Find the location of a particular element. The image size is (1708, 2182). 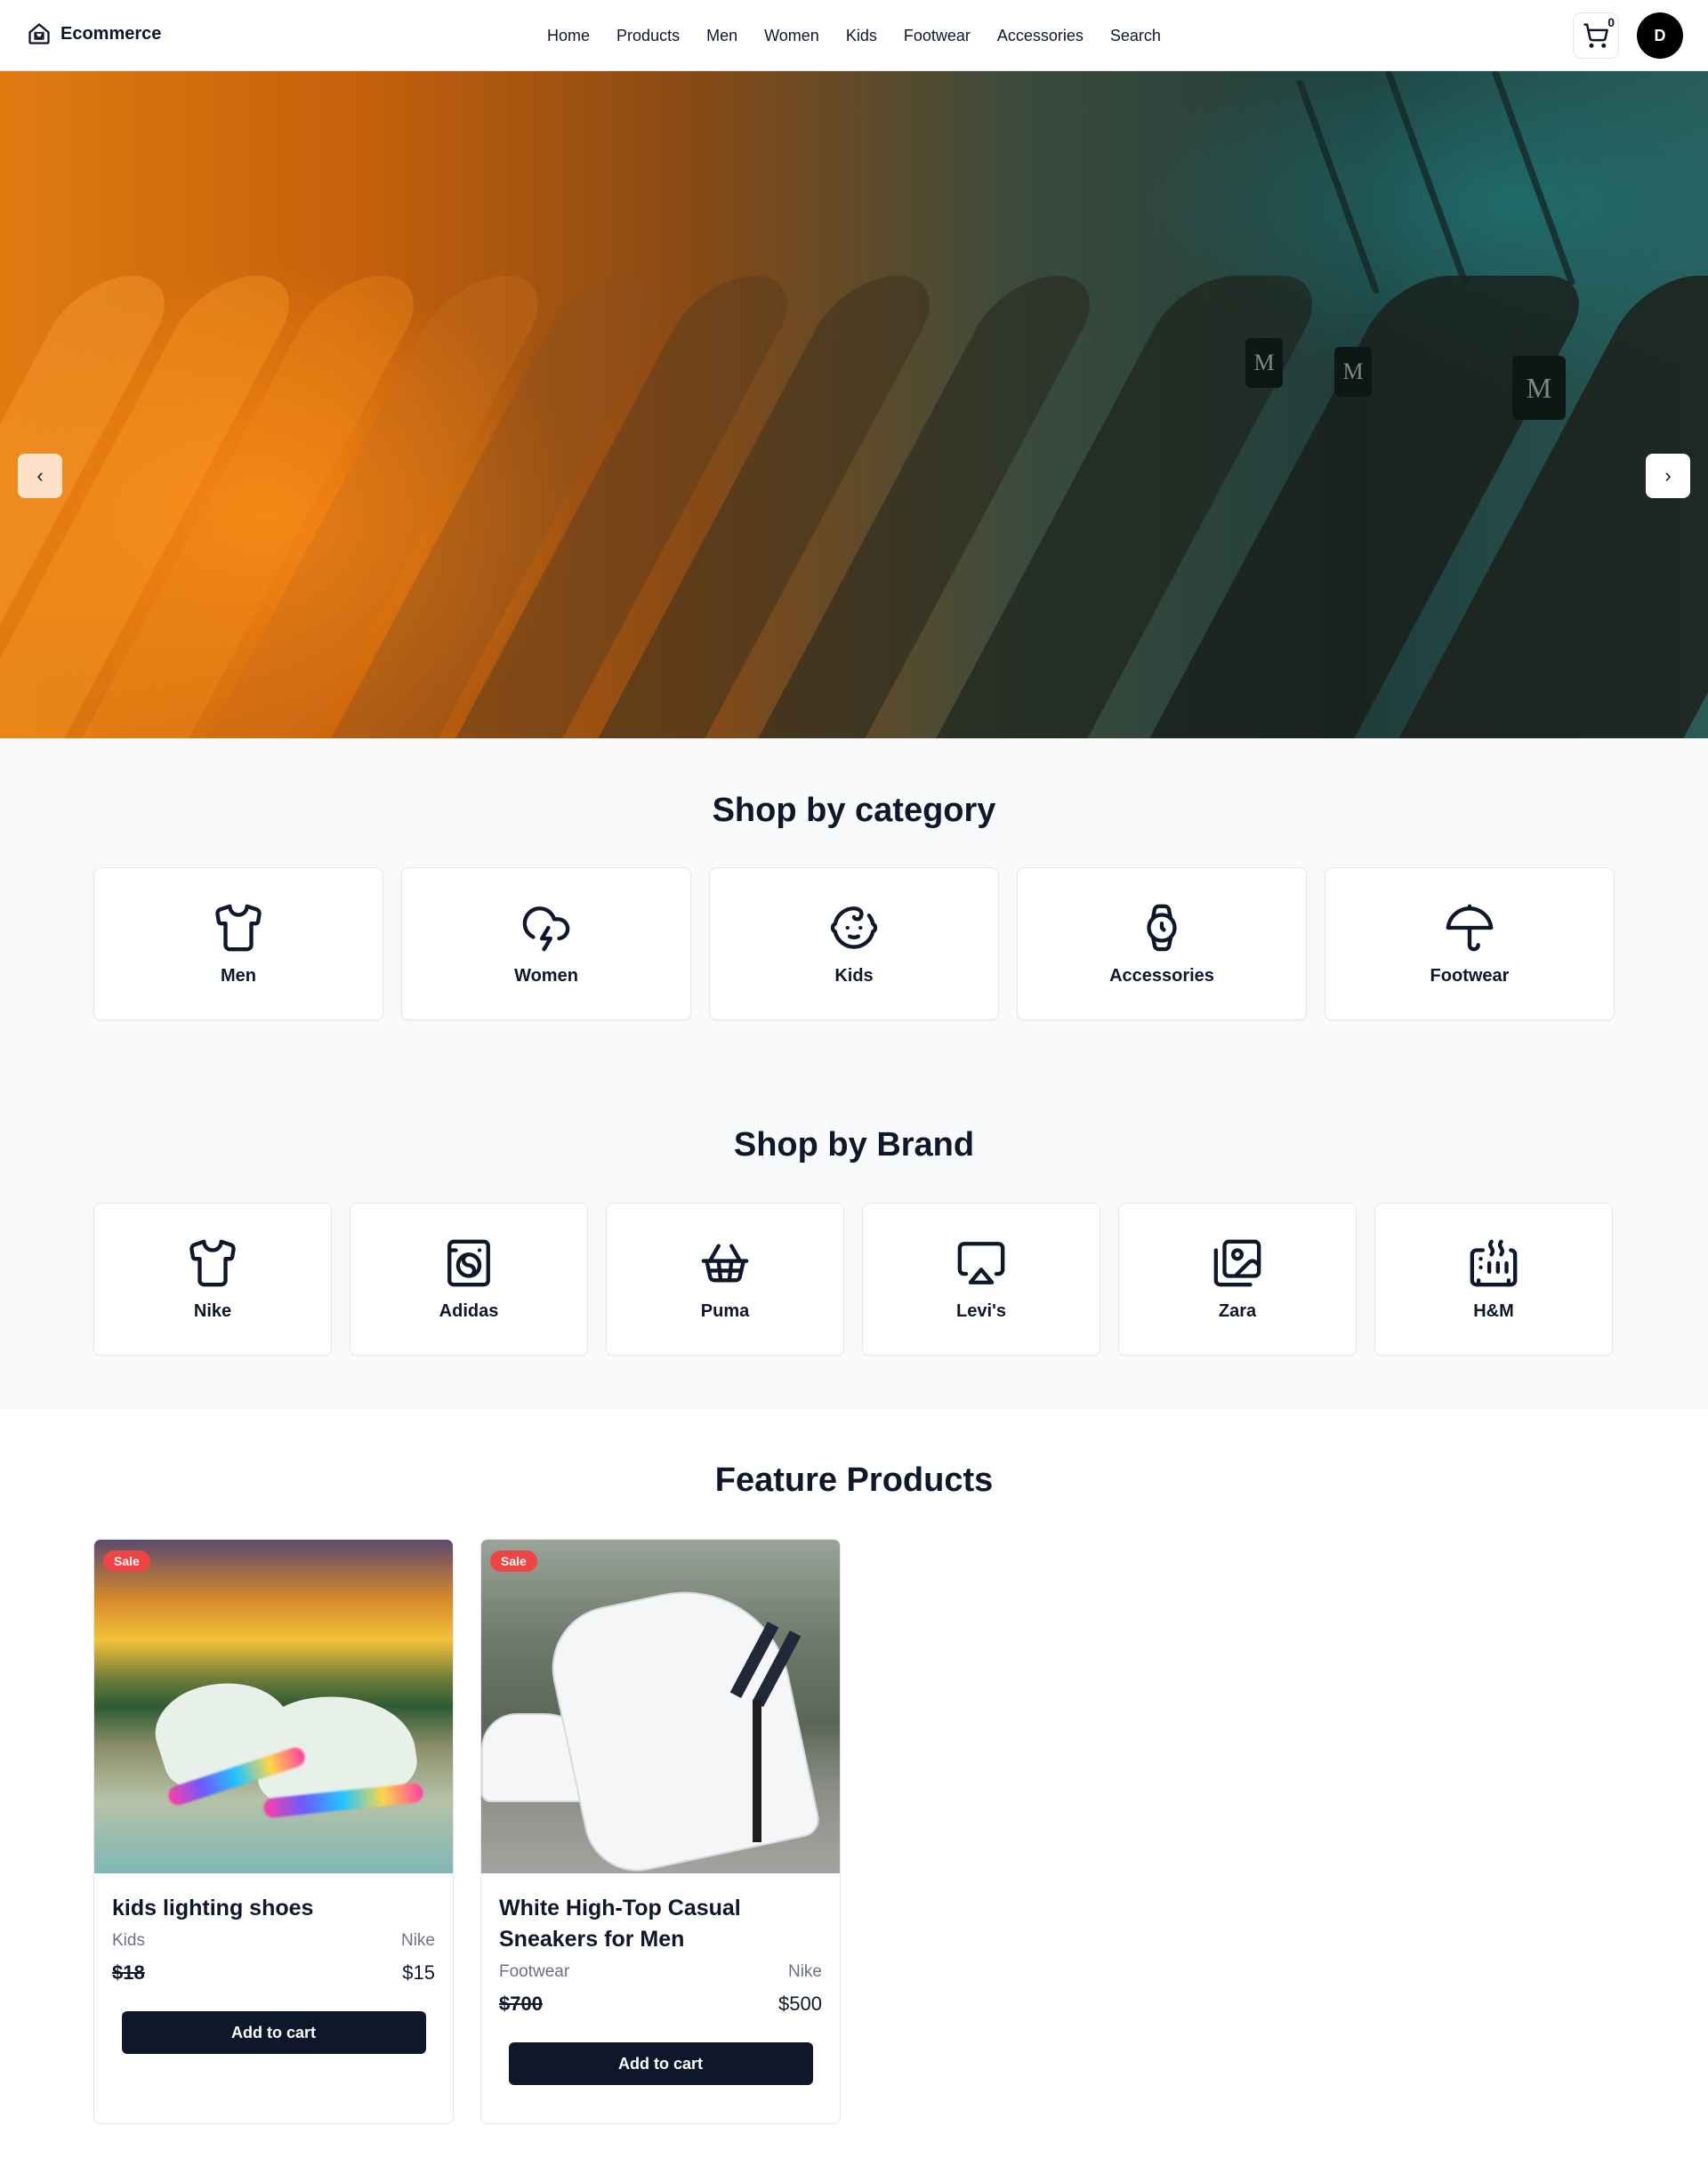

product-category: Kids is located at coordinates (128, 1940).